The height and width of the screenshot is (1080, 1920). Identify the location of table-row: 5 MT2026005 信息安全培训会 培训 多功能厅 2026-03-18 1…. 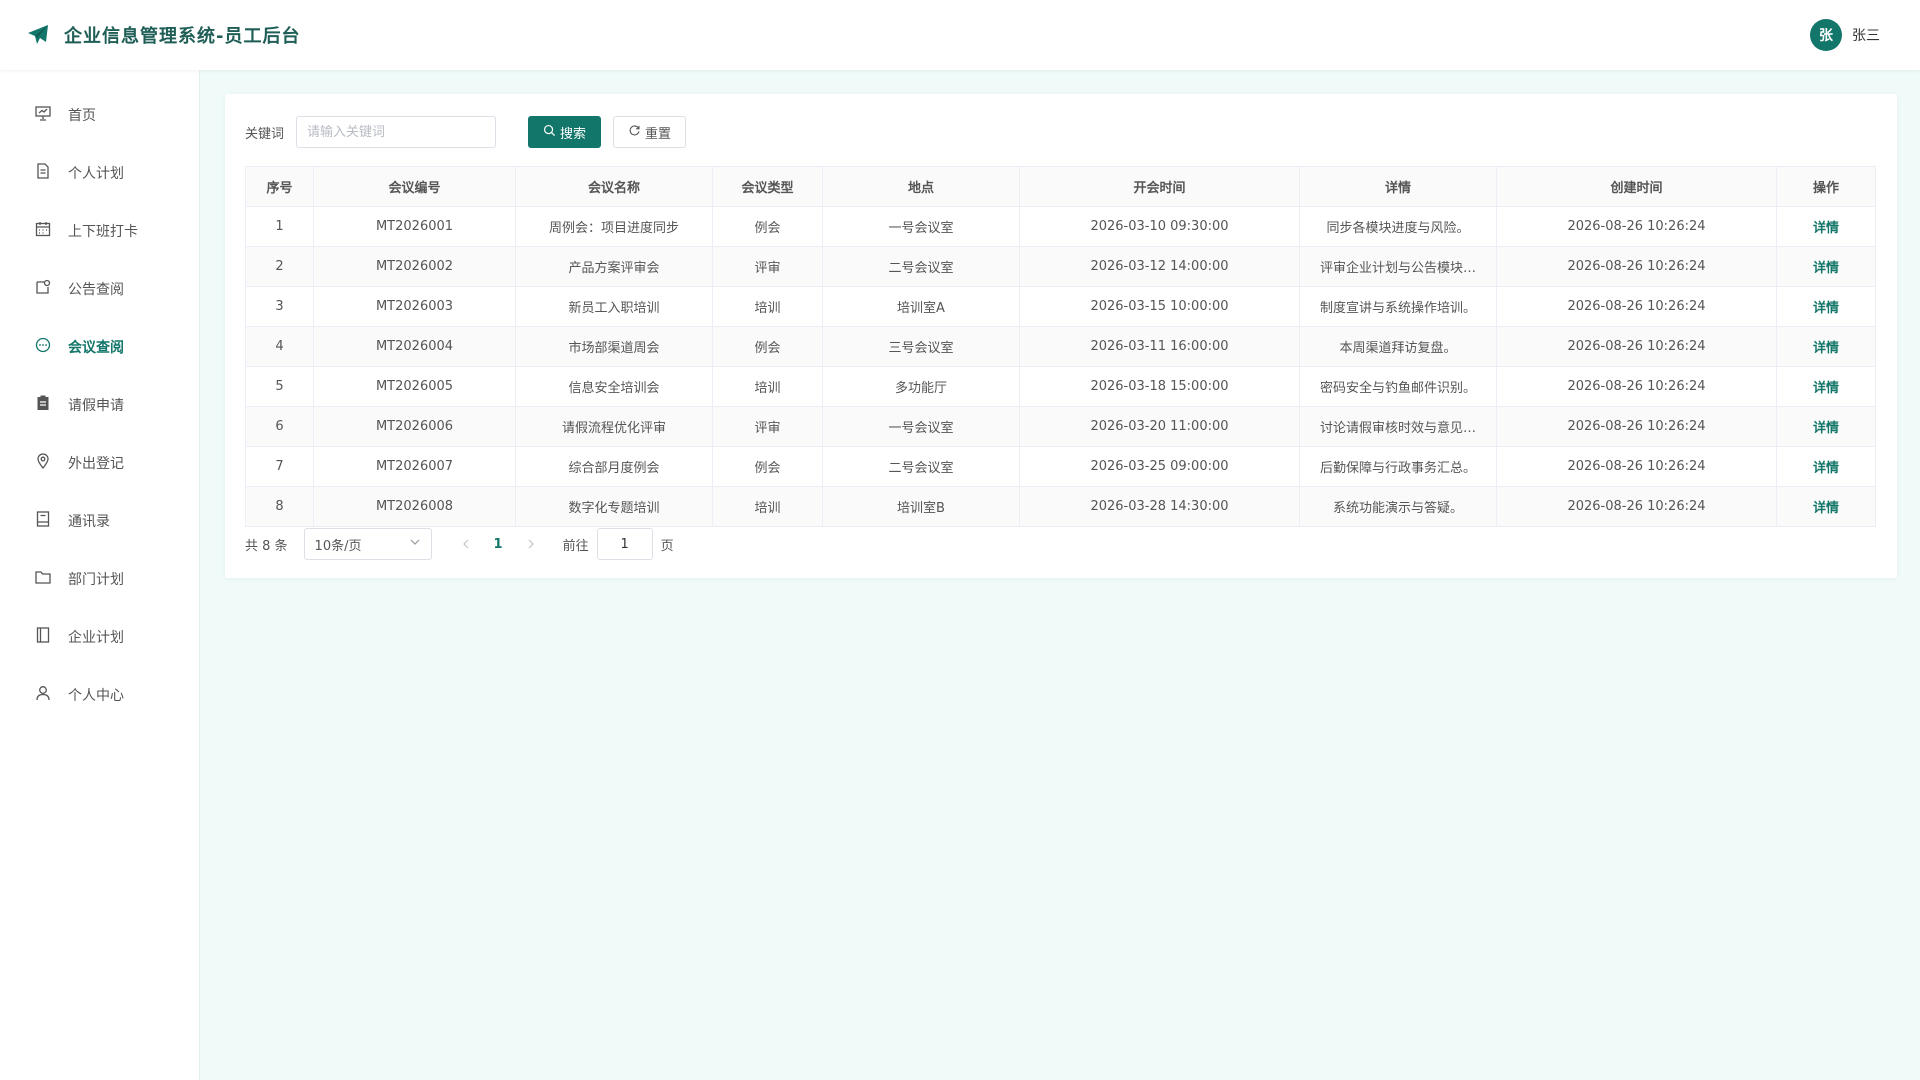
(1060, 386).